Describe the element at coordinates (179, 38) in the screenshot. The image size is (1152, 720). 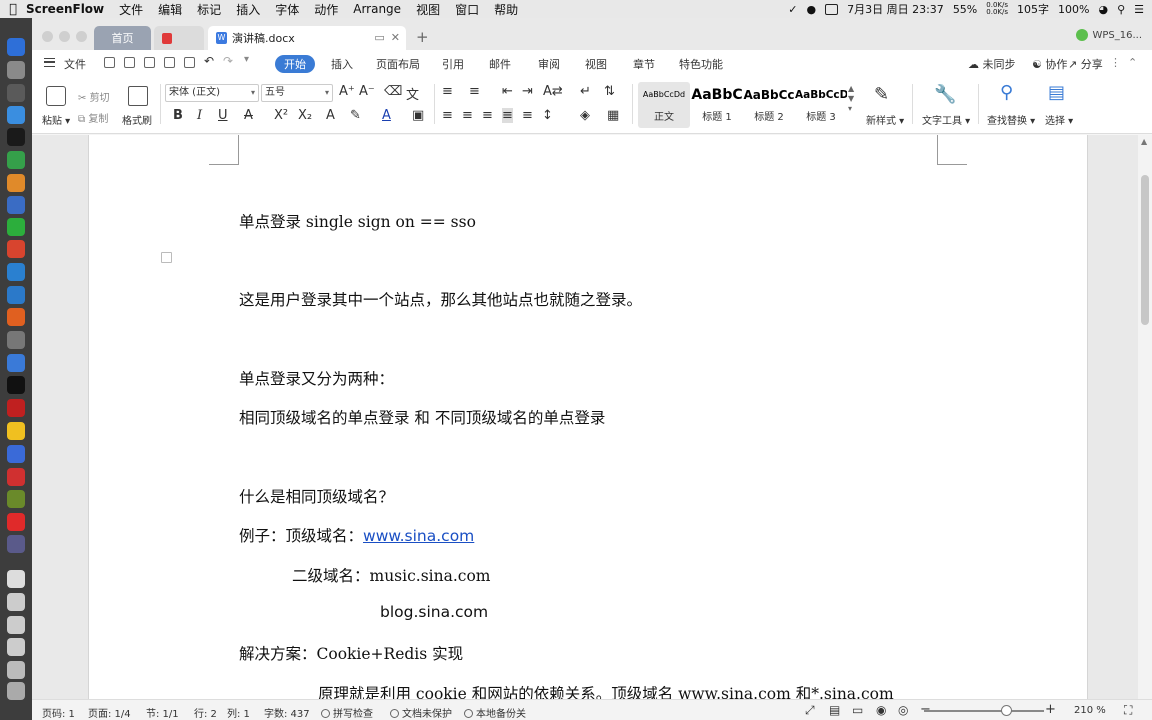
I see `tab-pdf` at that location.